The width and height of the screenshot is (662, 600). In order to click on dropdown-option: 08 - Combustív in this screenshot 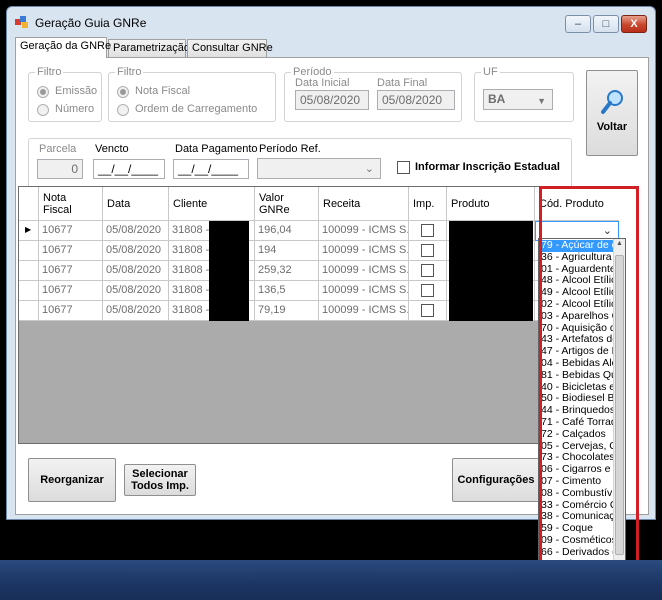, I will do `click(576, 494)`.